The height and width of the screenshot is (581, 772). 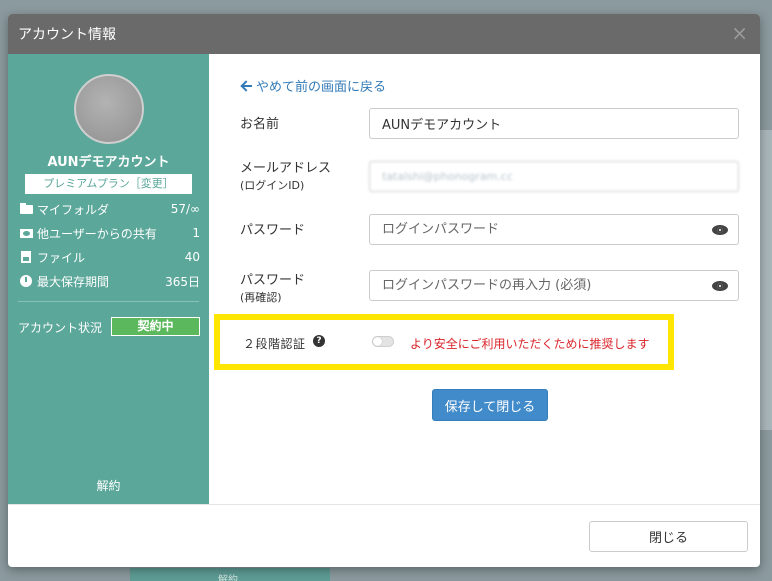 What do you see at coordinates (27, 209) in the screenshot?
I see `folder-icon` at bounding box center [27, 209].